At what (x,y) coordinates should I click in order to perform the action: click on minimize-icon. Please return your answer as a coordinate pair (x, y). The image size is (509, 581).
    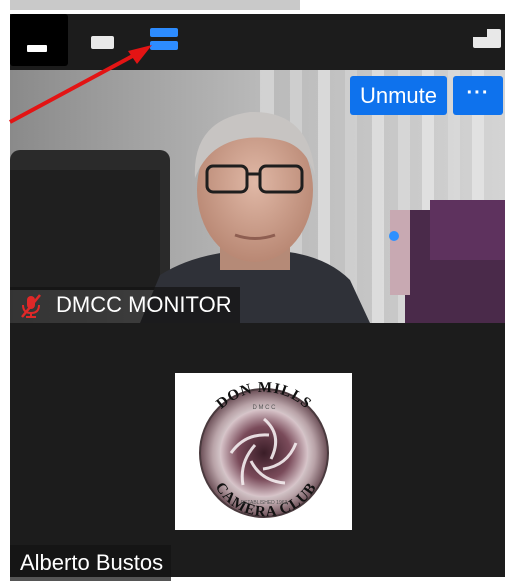
    Looking at the image, I should click on (37, 48).